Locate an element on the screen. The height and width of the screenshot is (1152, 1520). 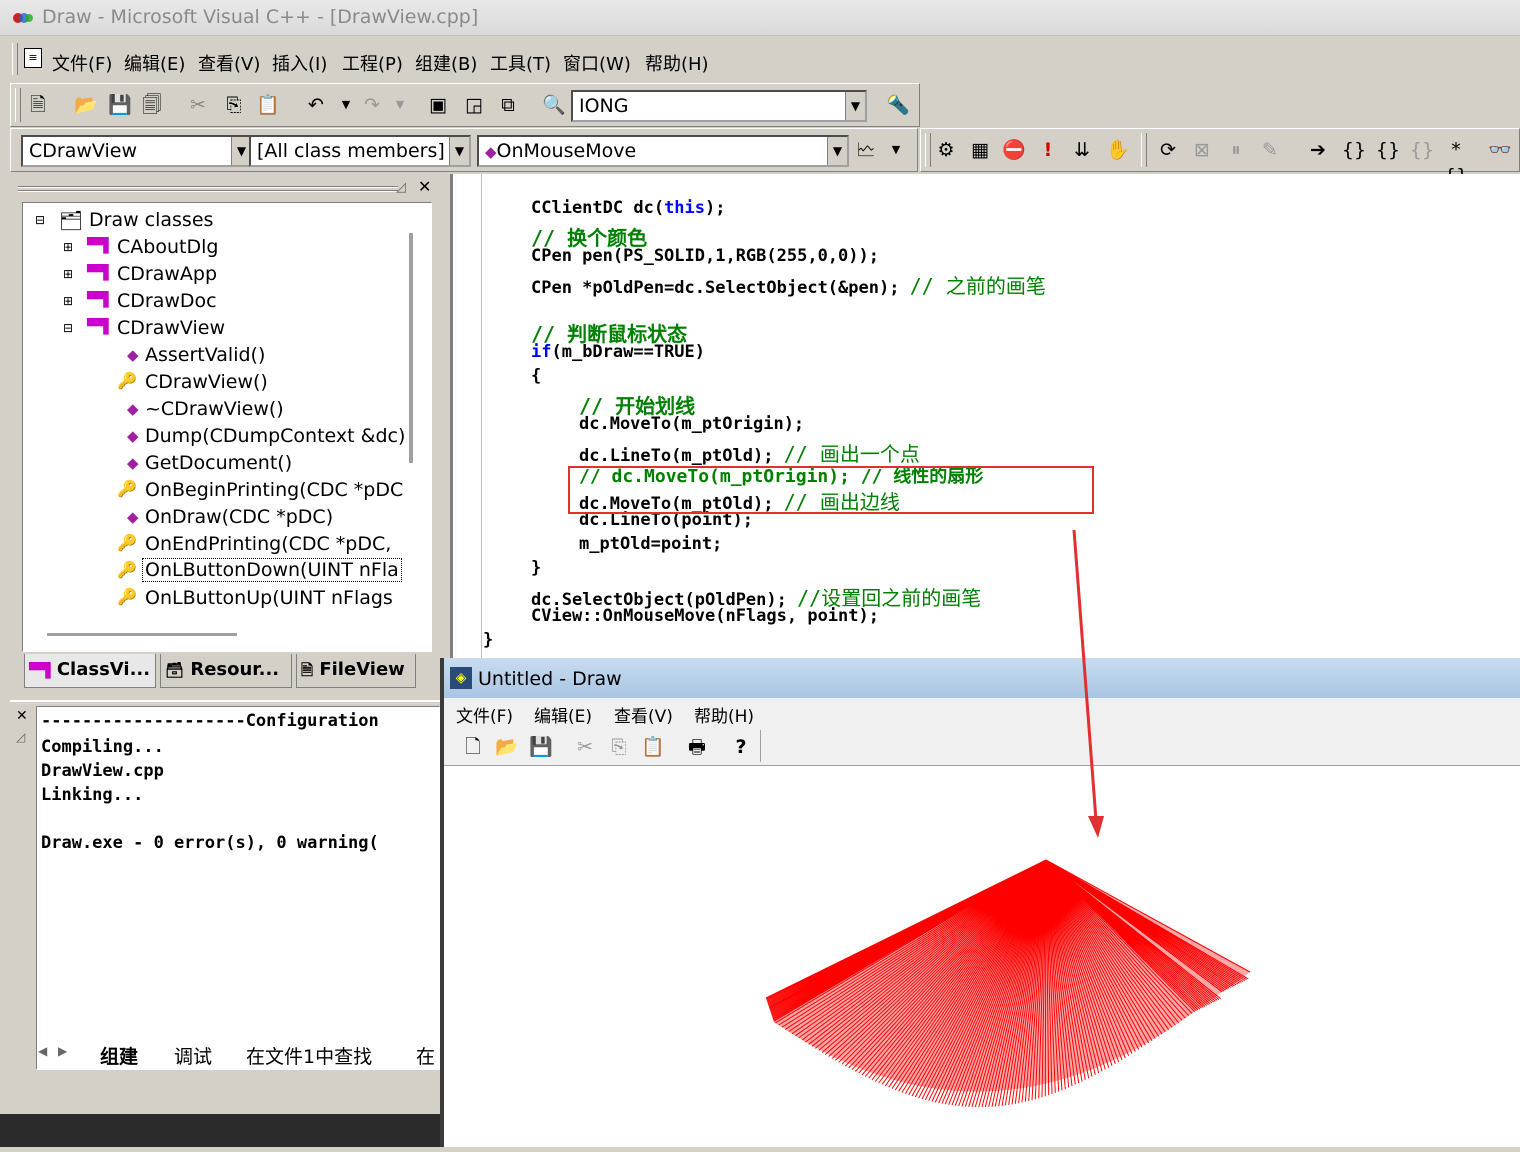
compile-icon: ⚙ is located at coordinates (946, 150).